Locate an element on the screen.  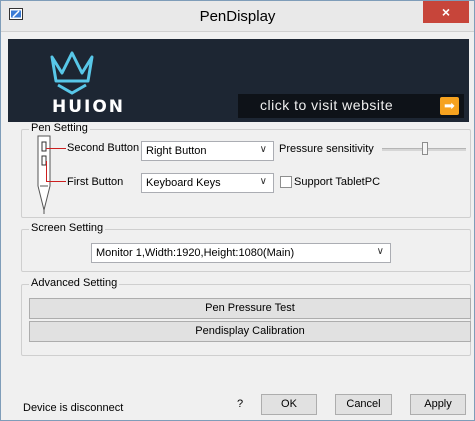
first-button-pointer-line-h is located at coordinates (56, 181).